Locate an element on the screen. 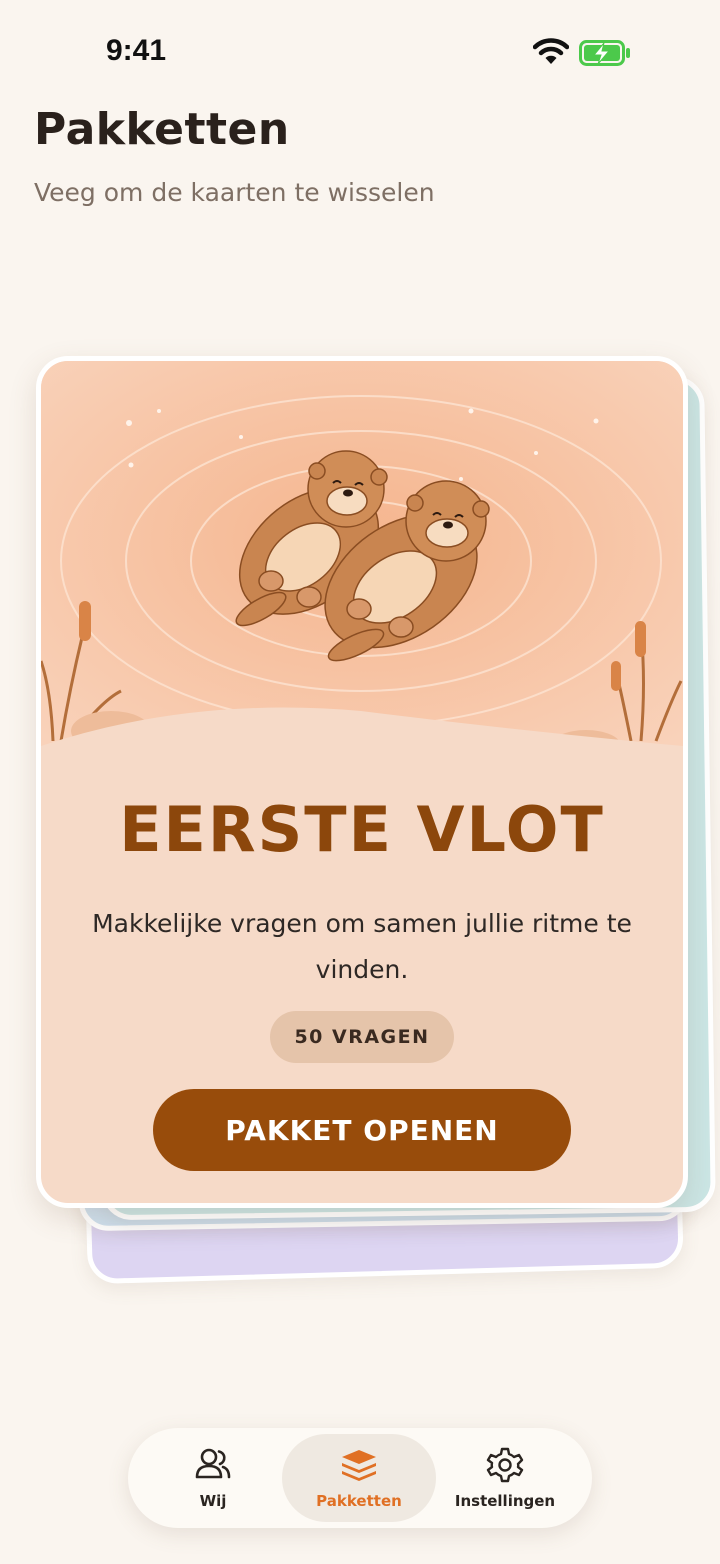 The width and height of the screenshot is (720, 1564). tab-pakketten: Pakketten is located at coordinates (359, 1478).